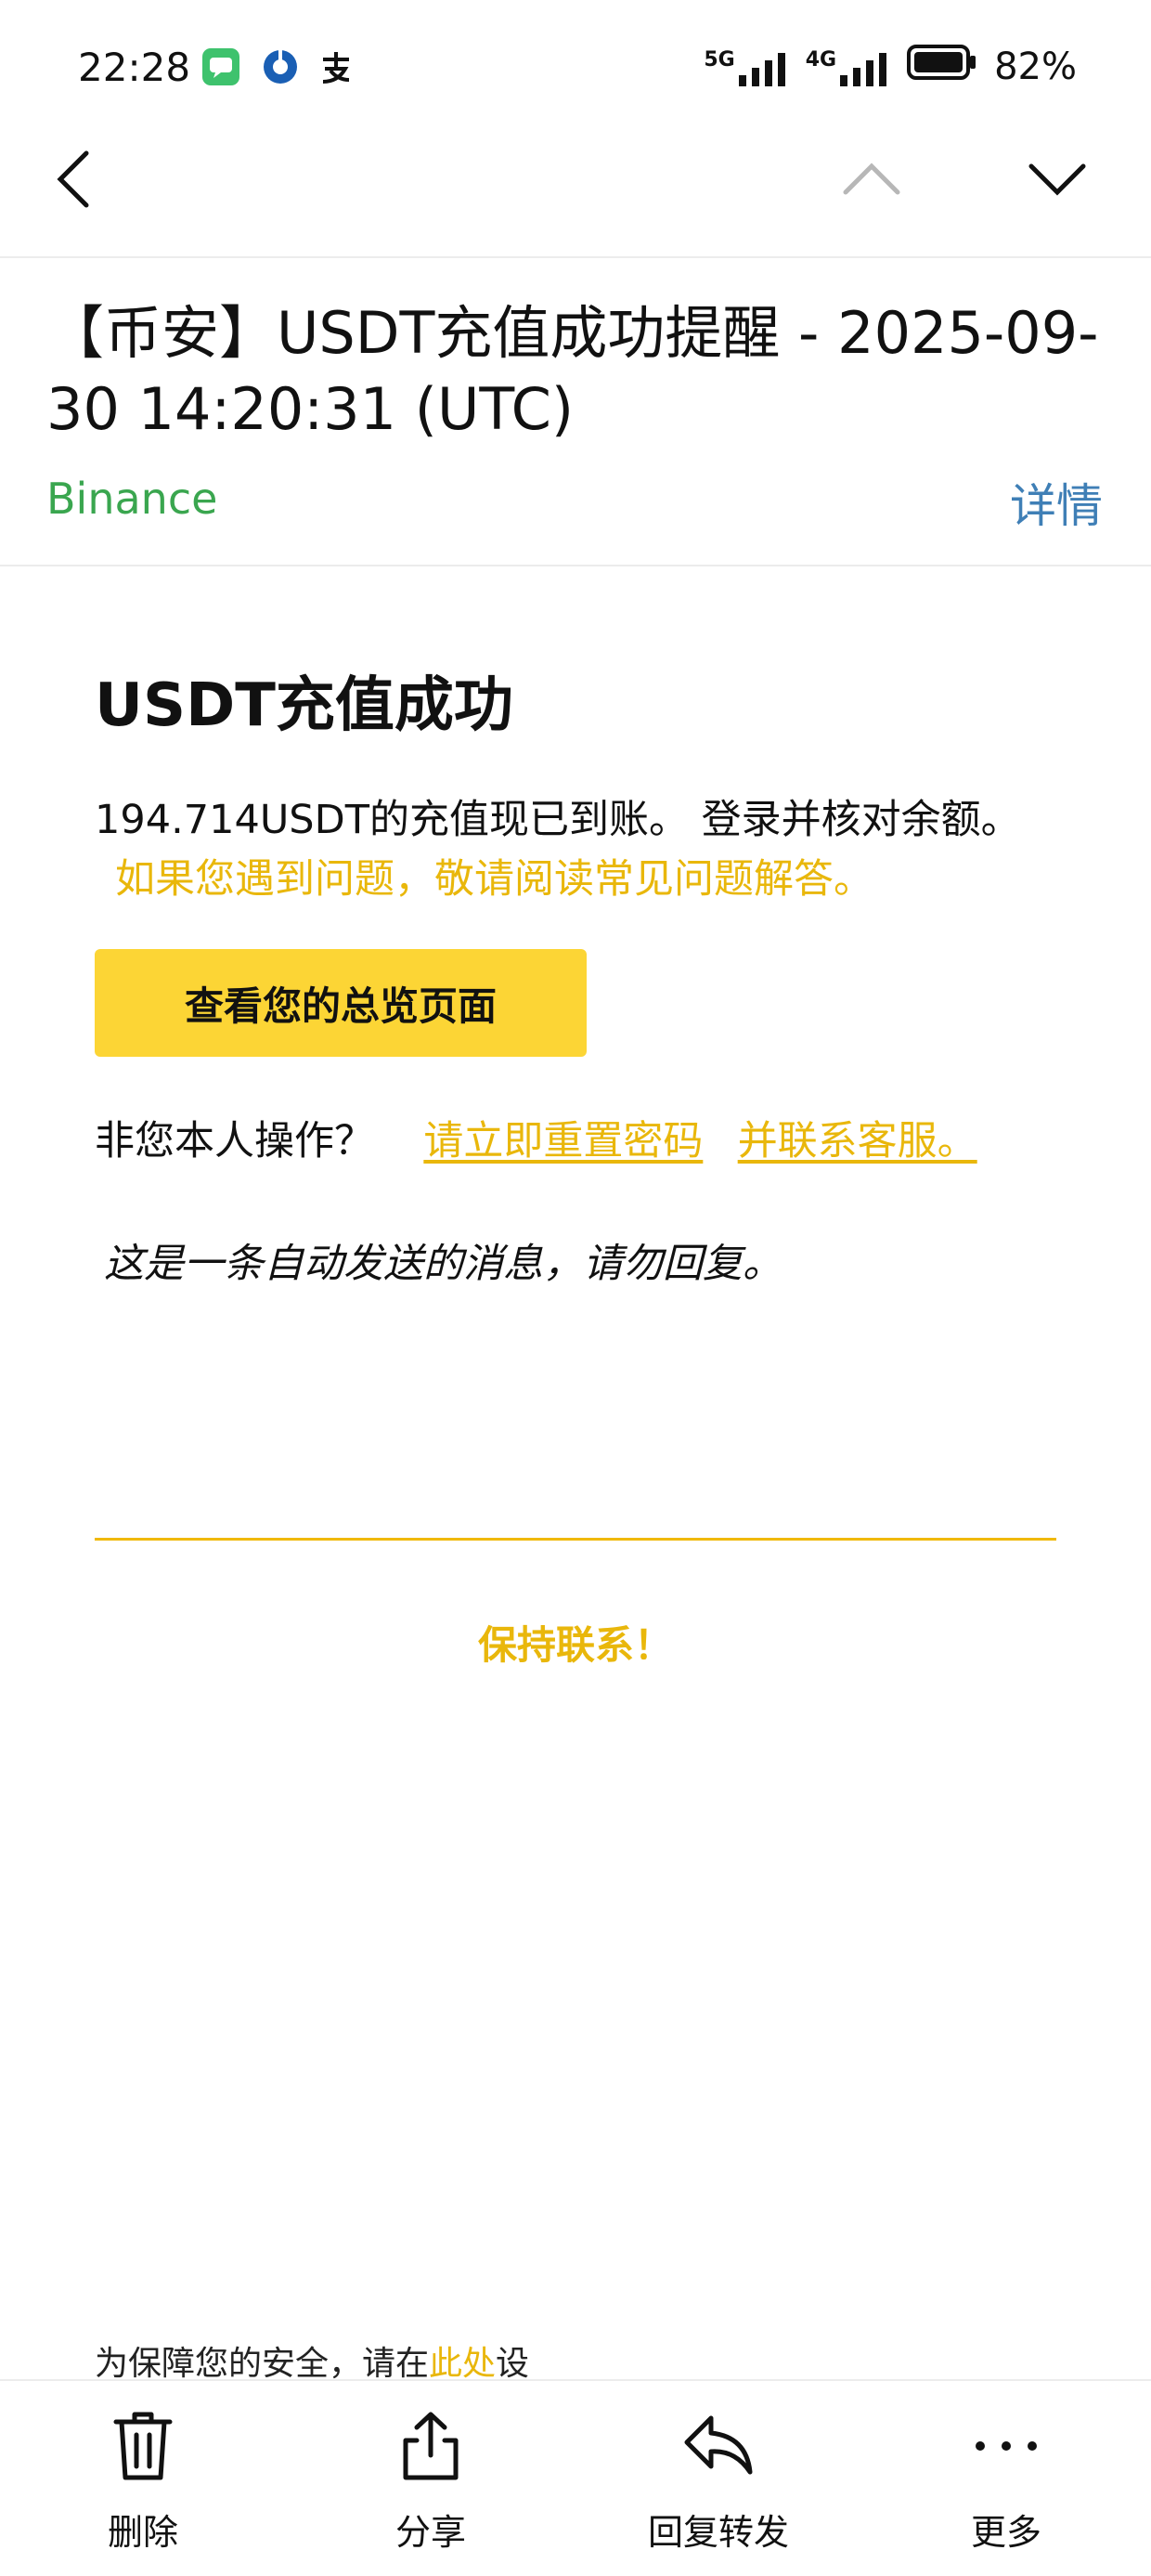 The height and width of the screenshot is (2576, 1151). What do you see at coordinates (1006, 2446) in the screenshot?
I see `more-dots-icon` at bounding box center [1006, 2446].